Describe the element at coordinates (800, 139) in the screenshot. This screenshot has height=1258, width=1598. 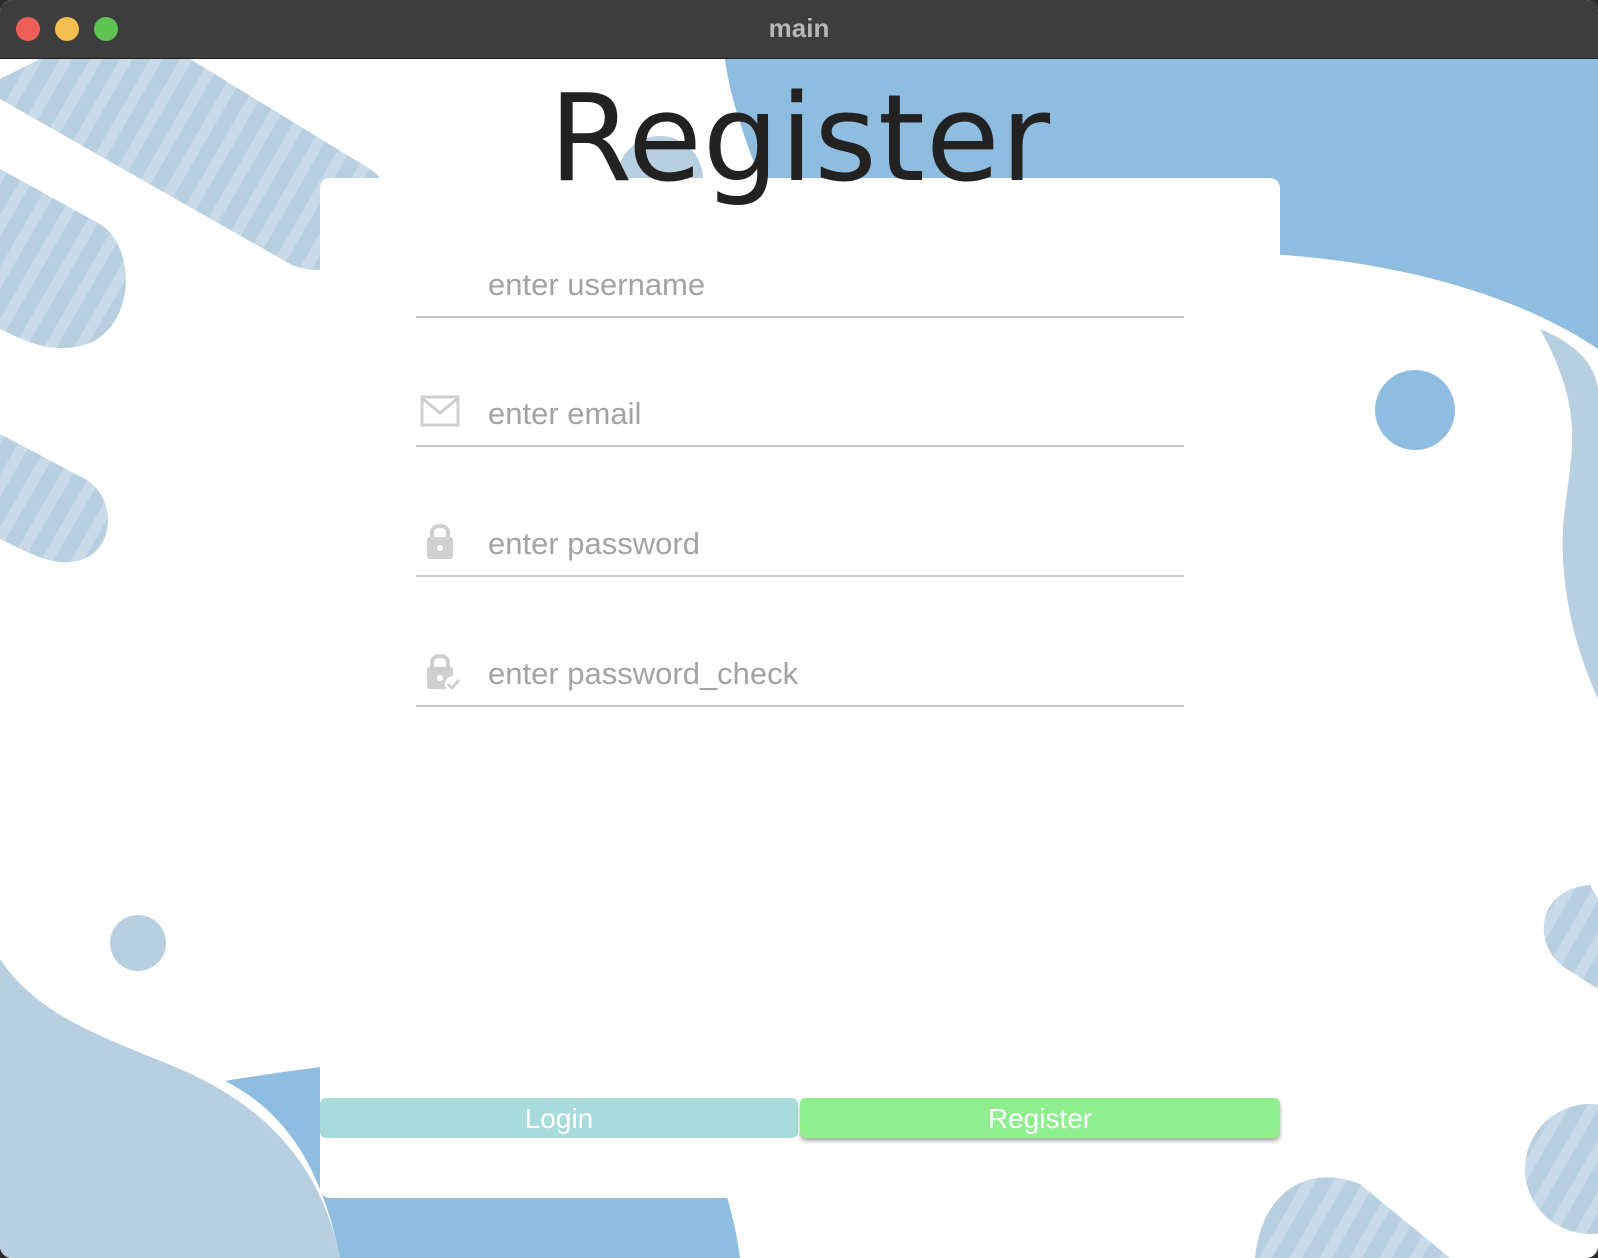
I see `page-title: Register` at that location.